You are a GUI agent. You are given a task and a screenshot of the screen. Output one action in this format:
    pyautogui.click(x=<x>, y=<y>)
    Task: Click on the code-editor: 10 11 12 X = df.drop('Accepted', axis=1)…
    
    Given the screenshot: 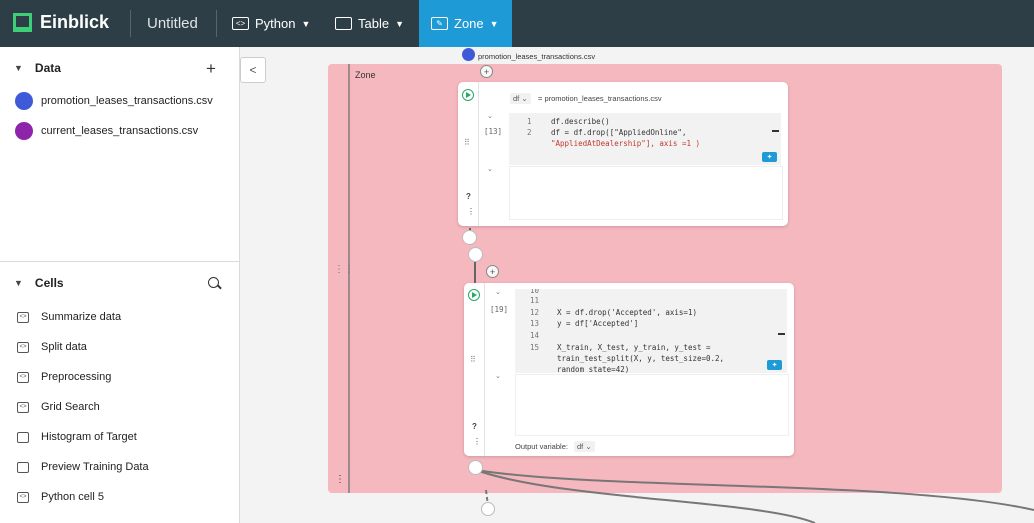 What is the action you would take?
    pyautogui.click(x=651, y=331)
    